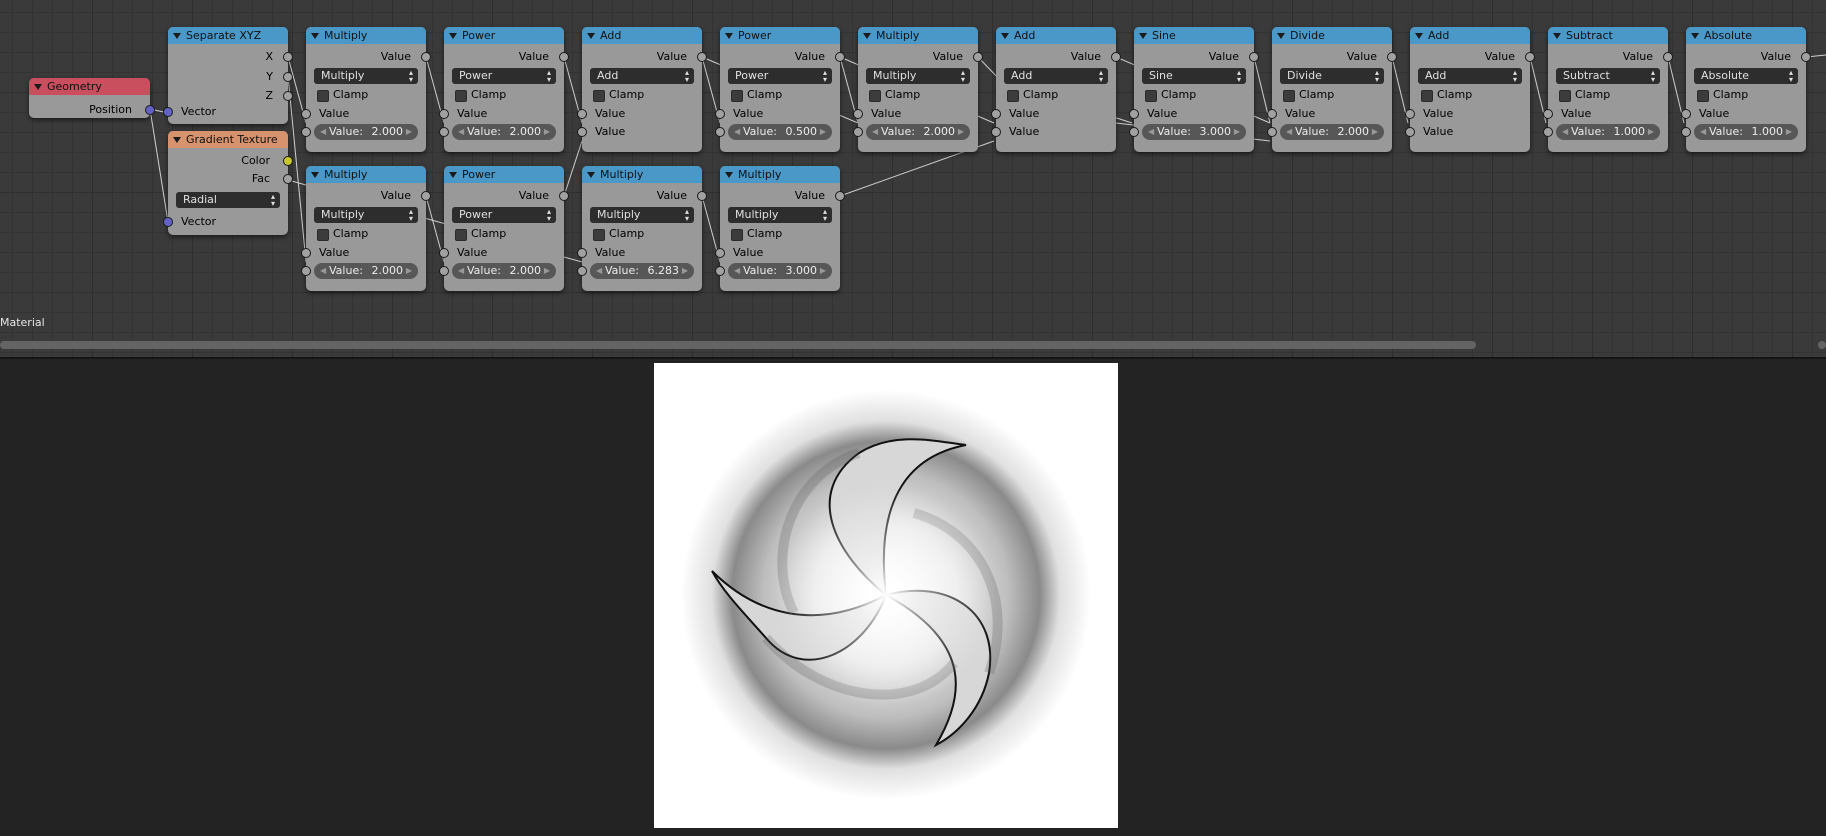  Describe the element at coordinates (228, 139) in the screenshot. I see `node-header: Gradient Texture` at that location.